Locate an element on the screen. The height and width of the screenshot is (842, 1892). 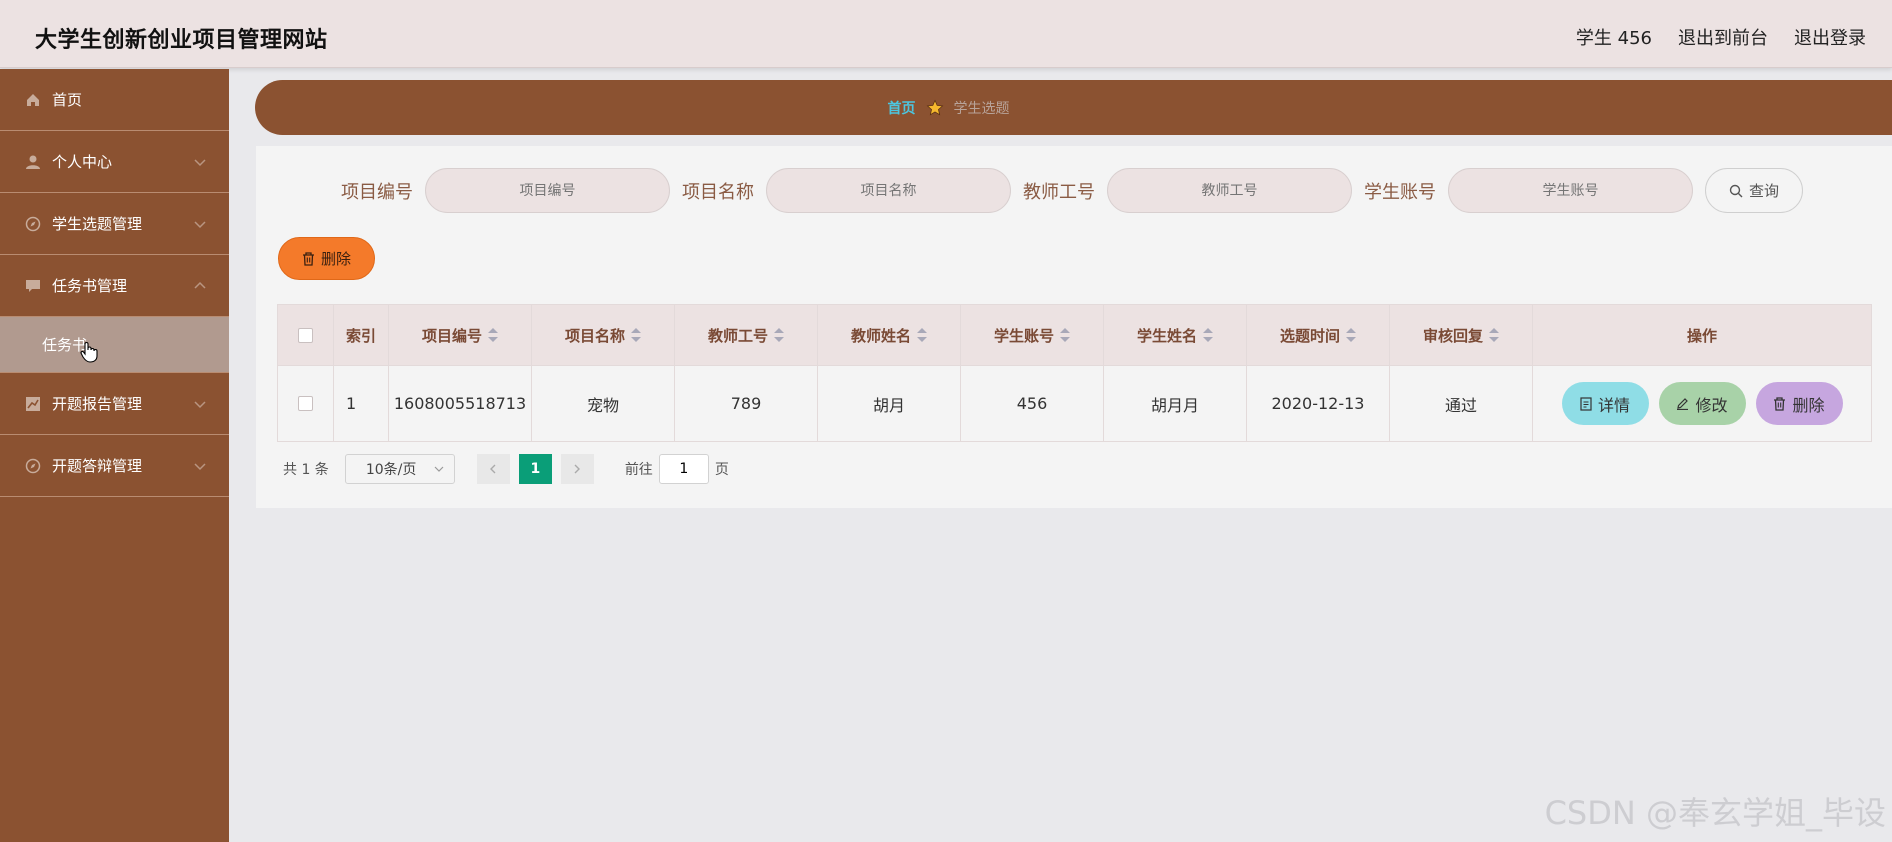
prev-page-button is located at coordinates (493, 469).